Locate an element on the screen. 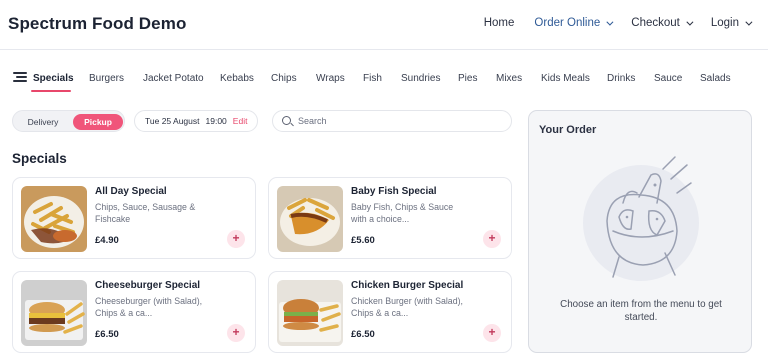  fulfillment-toggle: Delivery Pickup is located at coordinates (68, 121).